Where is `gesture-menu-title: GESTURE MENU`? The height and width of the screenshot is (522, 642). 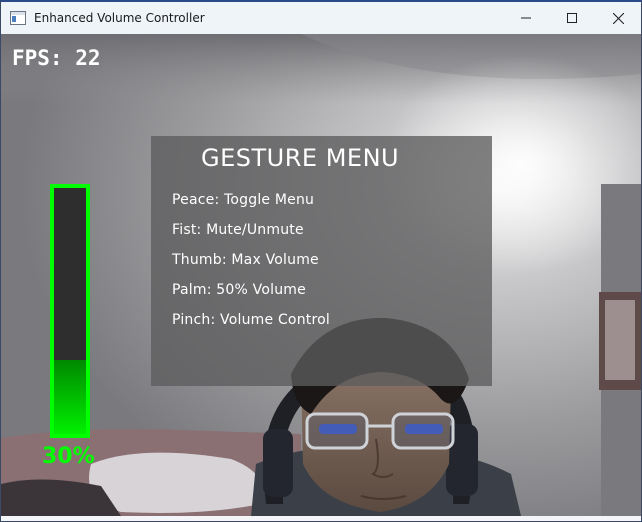
gesture-menu-title: GESTURE MENU is located at coordinates (300, 158).